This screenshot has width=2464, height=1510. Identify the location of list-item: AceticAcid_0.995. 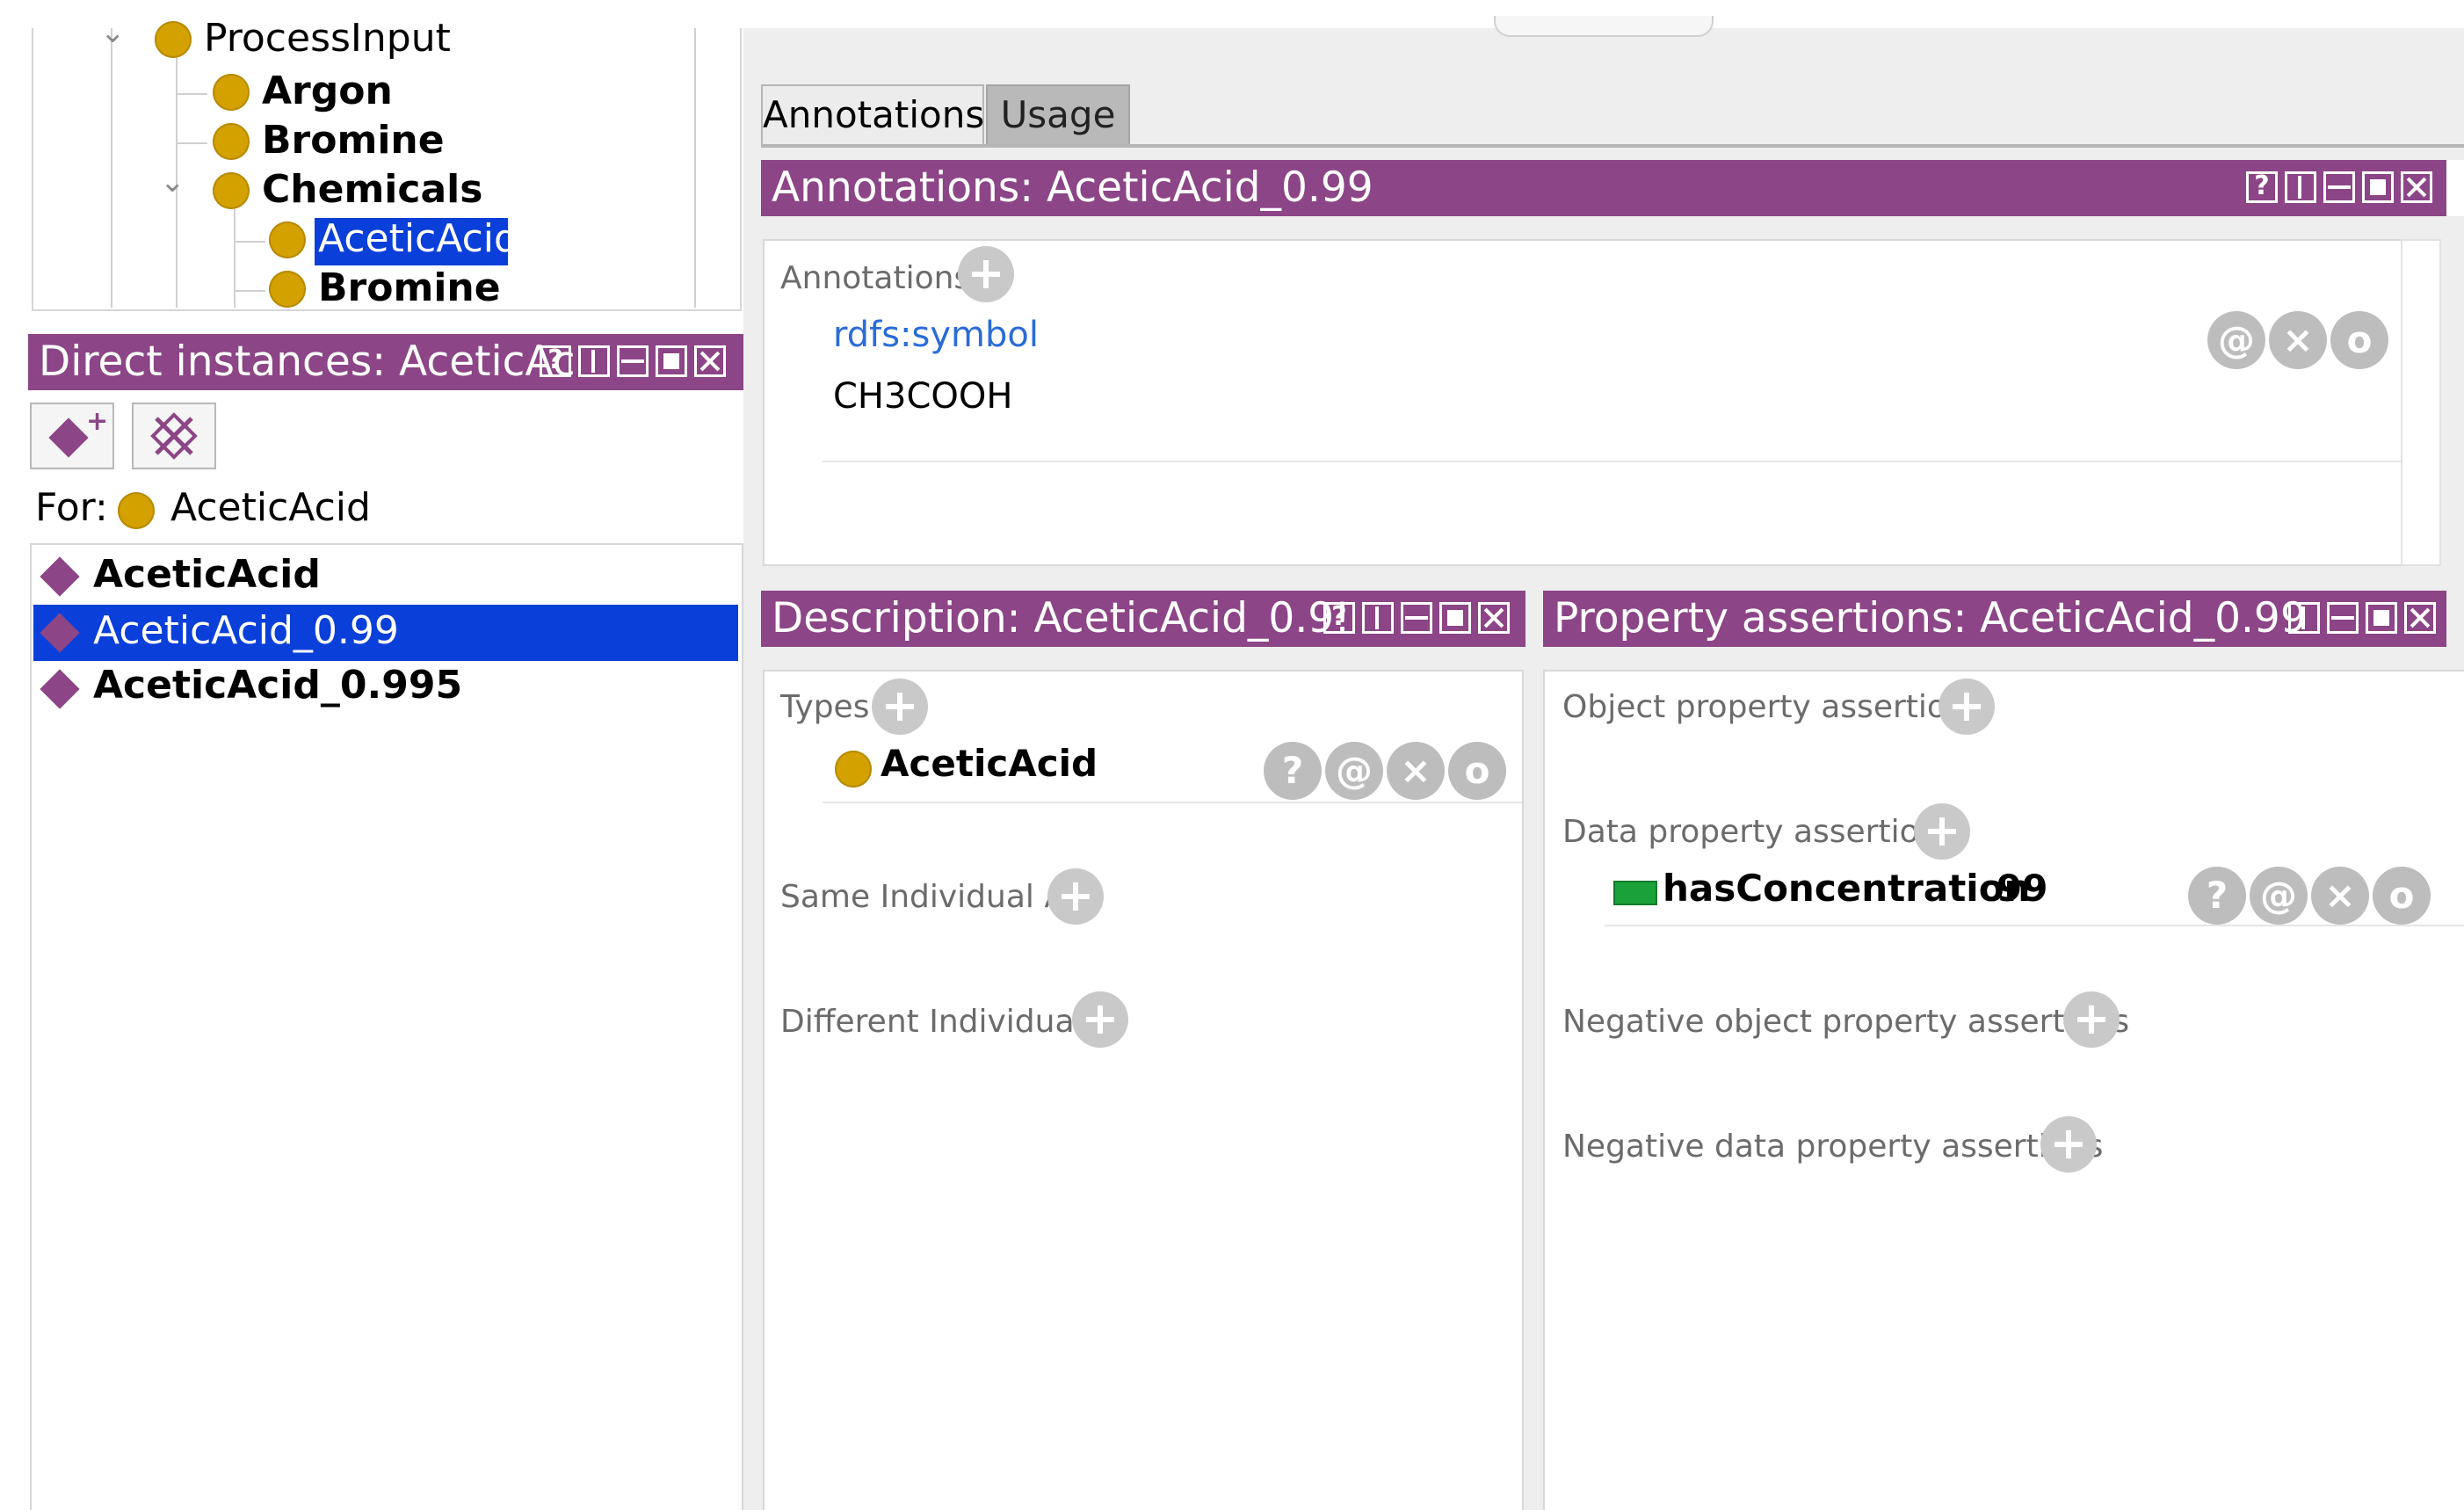
(385, 689).